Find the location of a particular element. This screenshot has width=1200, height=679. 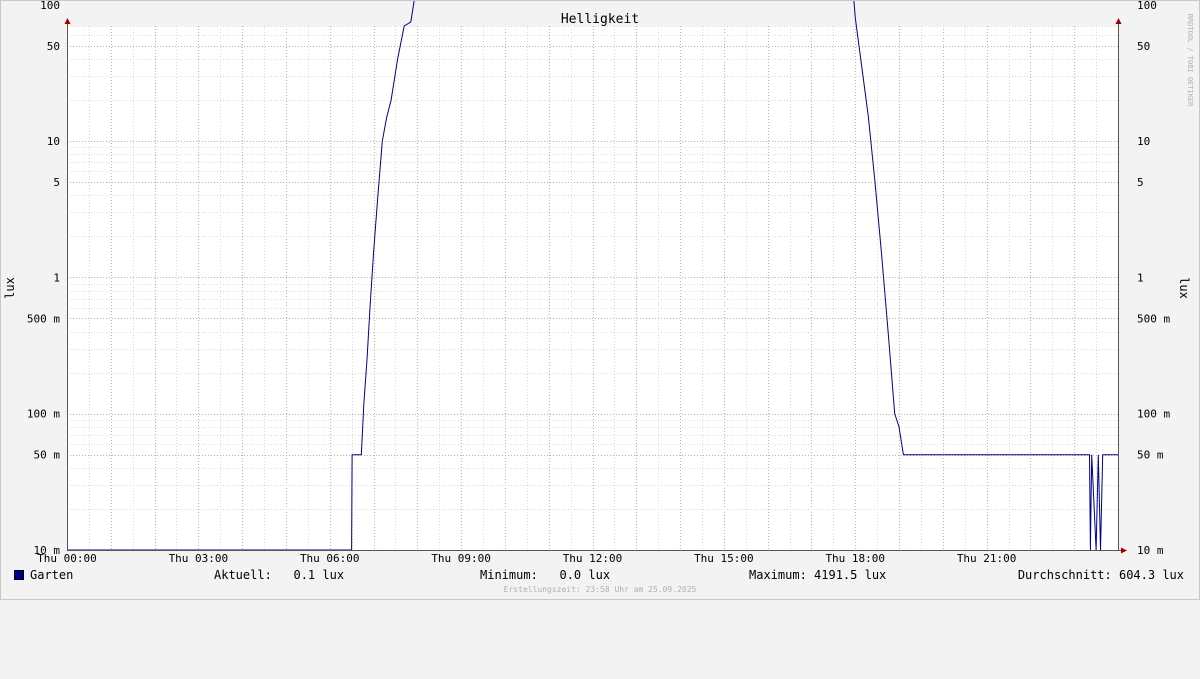

legend-average: Durchschnitt: 604.3 lux is located at coordinates (1100, 575).